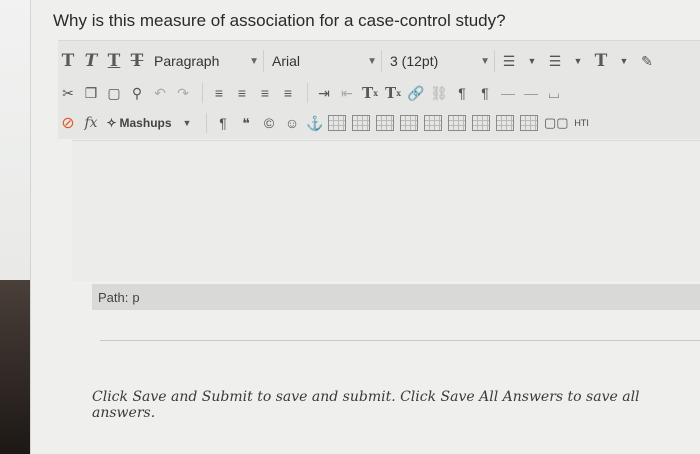  Describe the element at coordinates (361, 123) in the screenshot. I see `table-row-before-icon` at that location.